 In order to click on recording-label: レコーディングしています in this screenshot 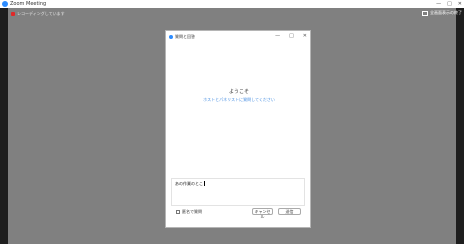, I will do `click(41, 13)`.